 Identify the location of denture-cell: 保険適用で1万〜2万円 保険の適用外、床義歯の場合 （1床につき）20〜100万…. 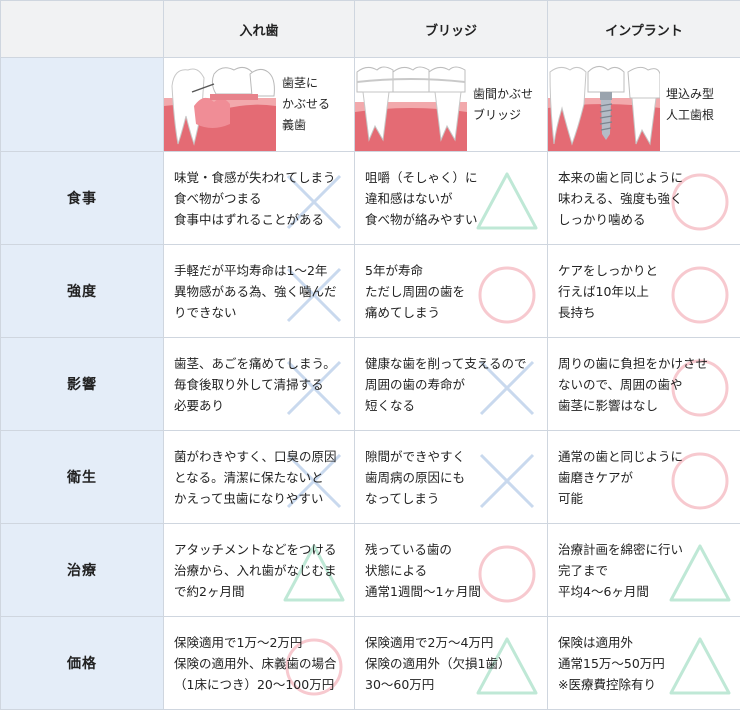
(259, 663).